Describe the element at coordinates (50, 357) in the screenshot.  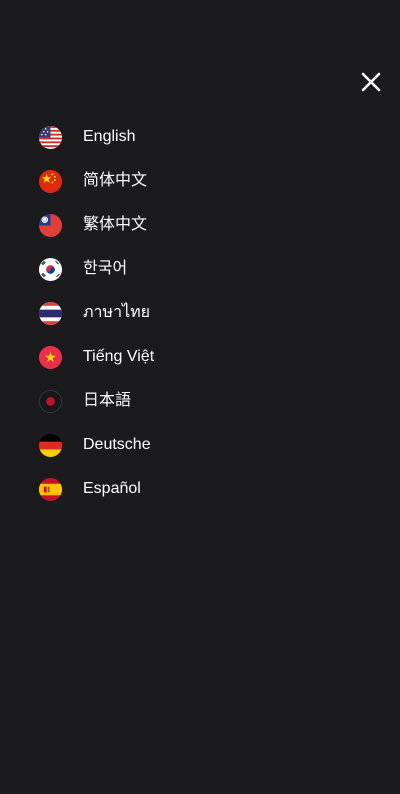
I see `vietnam-flag-icon` at that location.